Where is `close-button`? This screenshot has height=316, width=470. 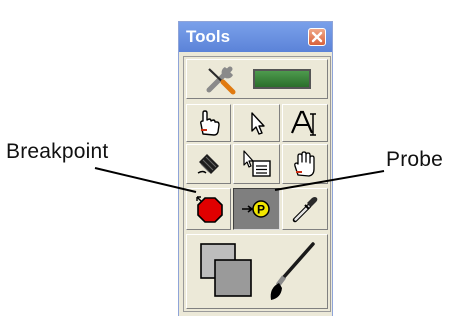 close-button is located at coordinates (317, 37).